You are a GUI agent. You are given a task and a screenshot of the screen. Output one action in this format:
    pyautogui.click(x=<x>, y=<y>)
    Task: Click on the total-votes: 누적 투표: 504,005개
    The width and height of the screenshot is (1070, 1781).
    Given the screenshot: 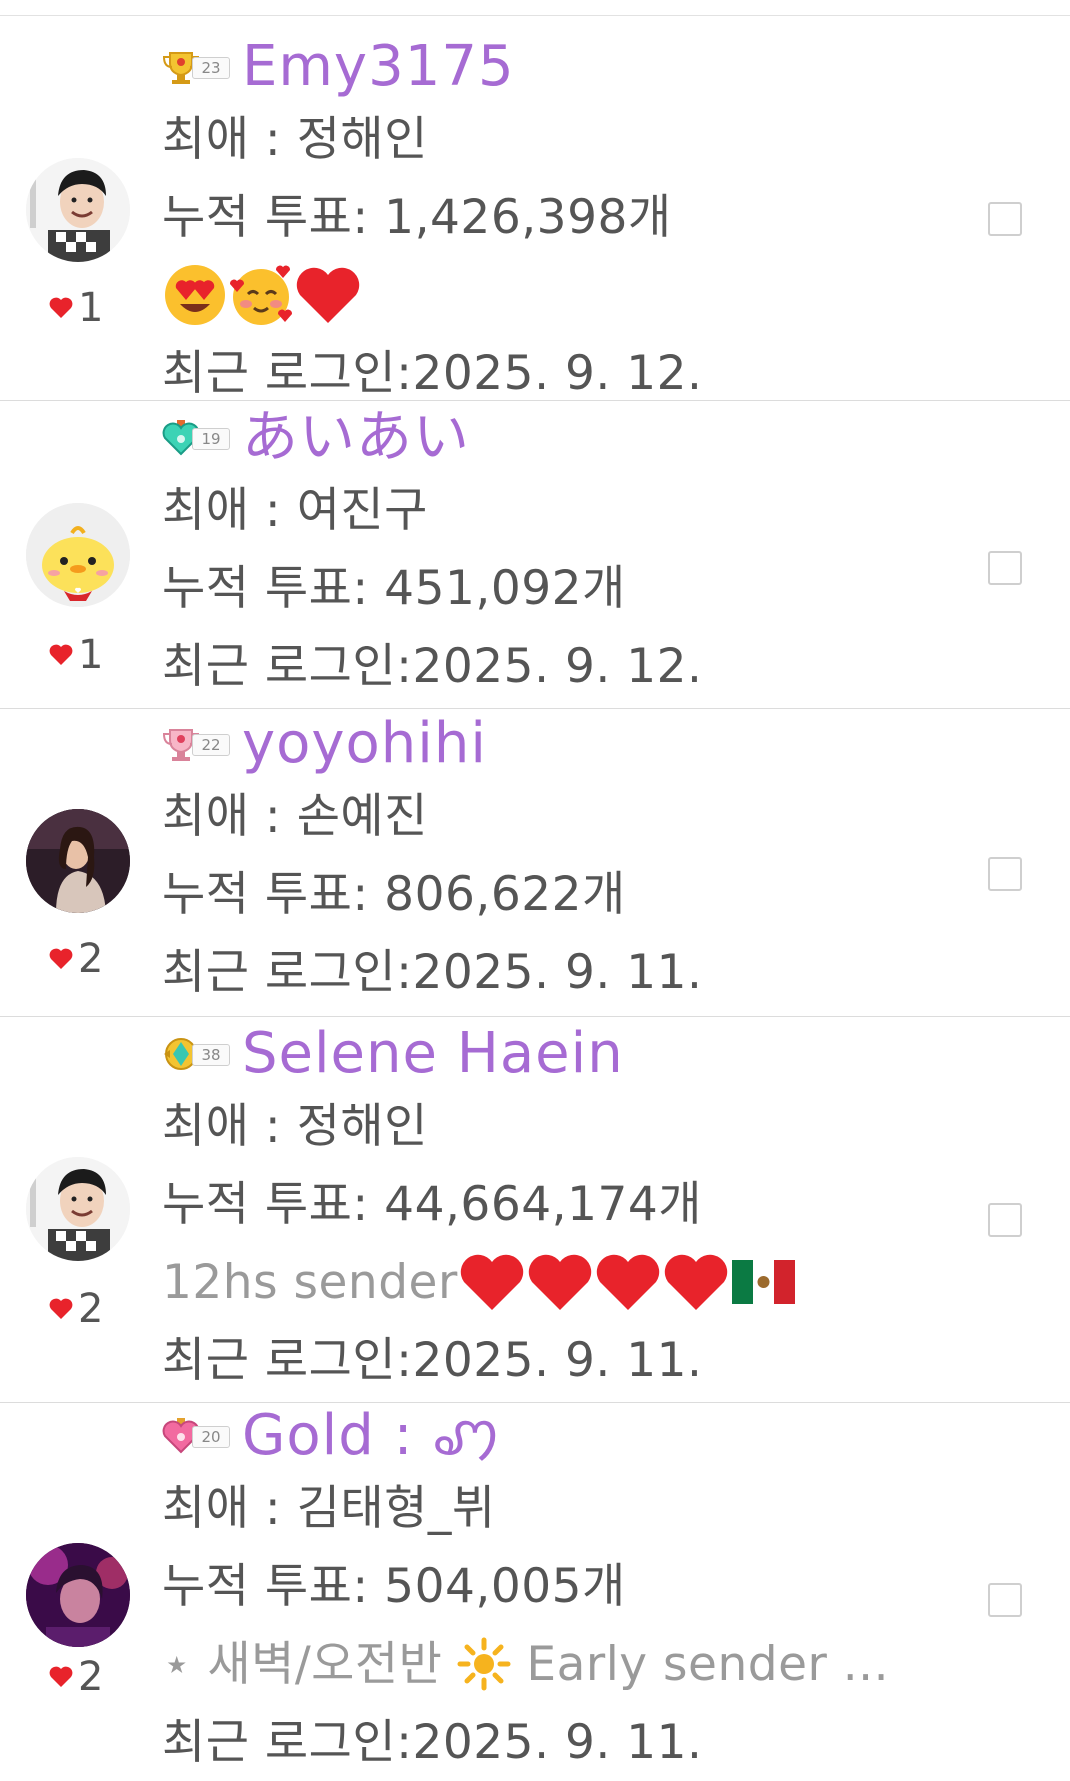 What is the action you would take?
    pyautogui.click(x=394, y=1586)
    